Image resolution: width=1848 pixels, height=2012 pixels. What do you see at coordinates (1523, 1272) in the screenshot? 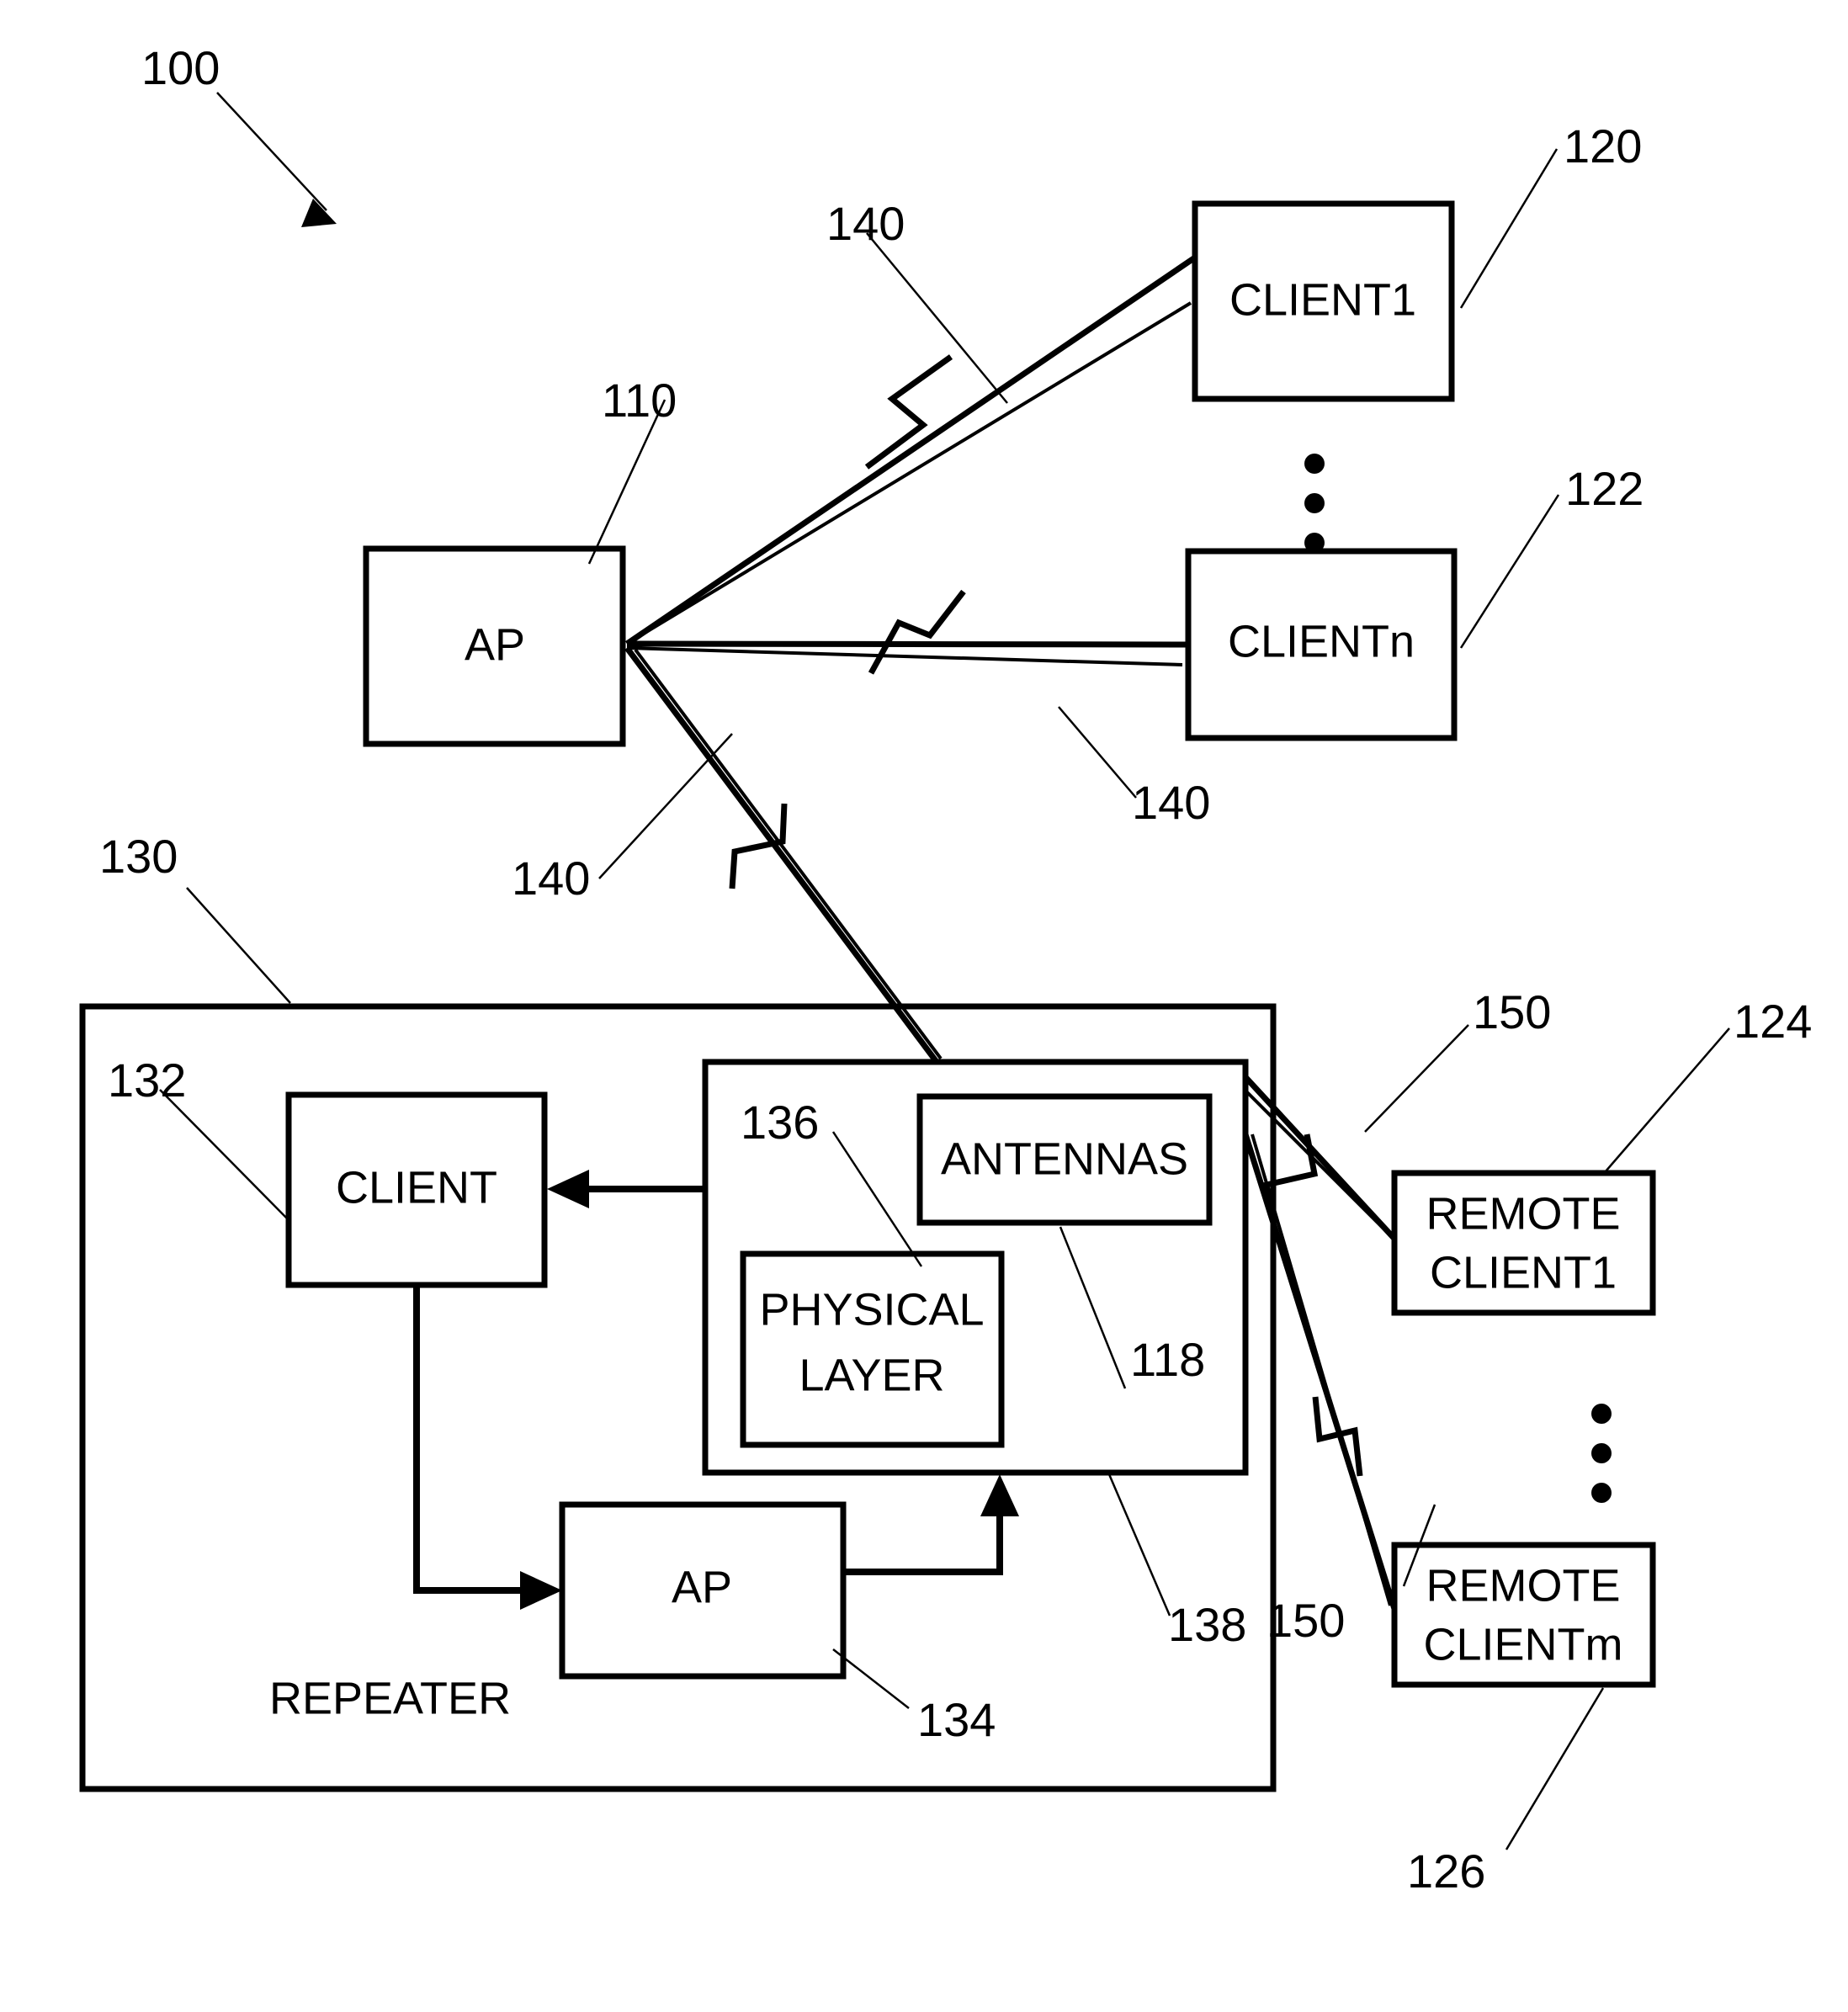
I see `remote-client1-label-line2: CLIENT1` at bounding box center [1523, 1272].